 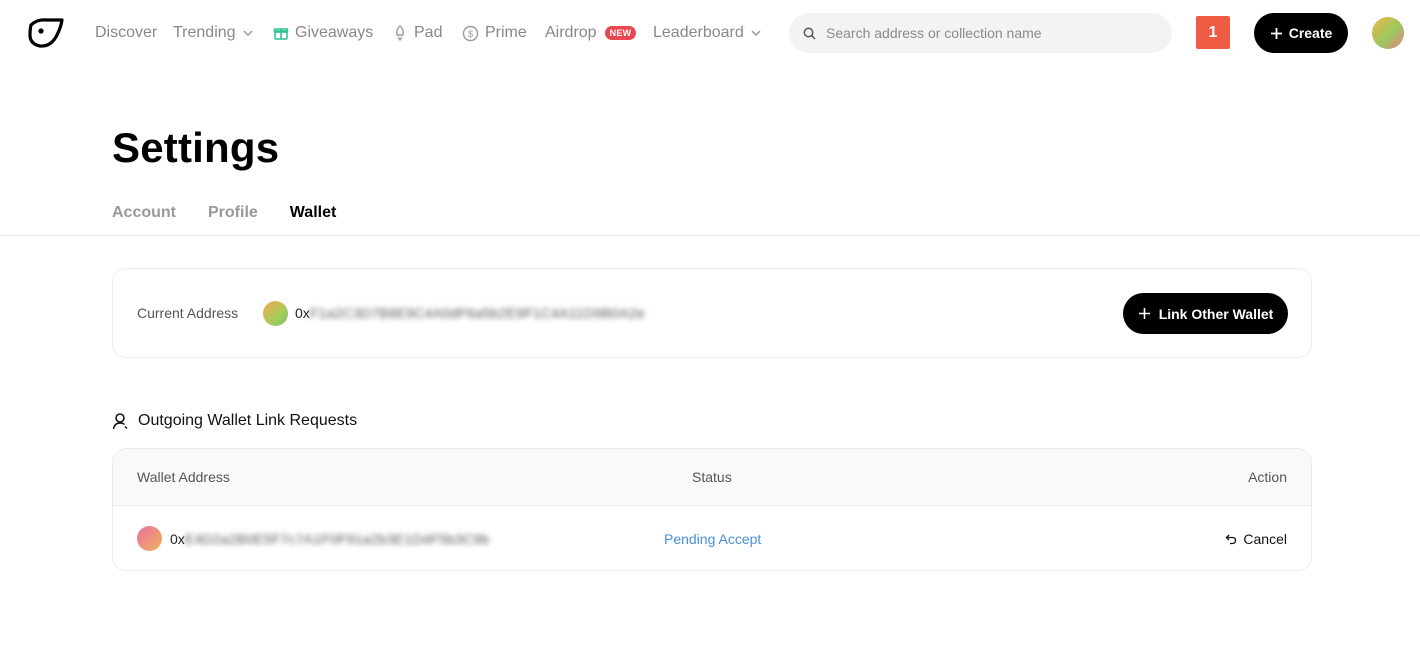 What do you see at coordinates (337, 539) in the screenshot?
I see `address-masked: E4D2a2B0E5F7c7A1F0F91a2b3E1D4F5b3C9b` at bounding box center [337, 539].